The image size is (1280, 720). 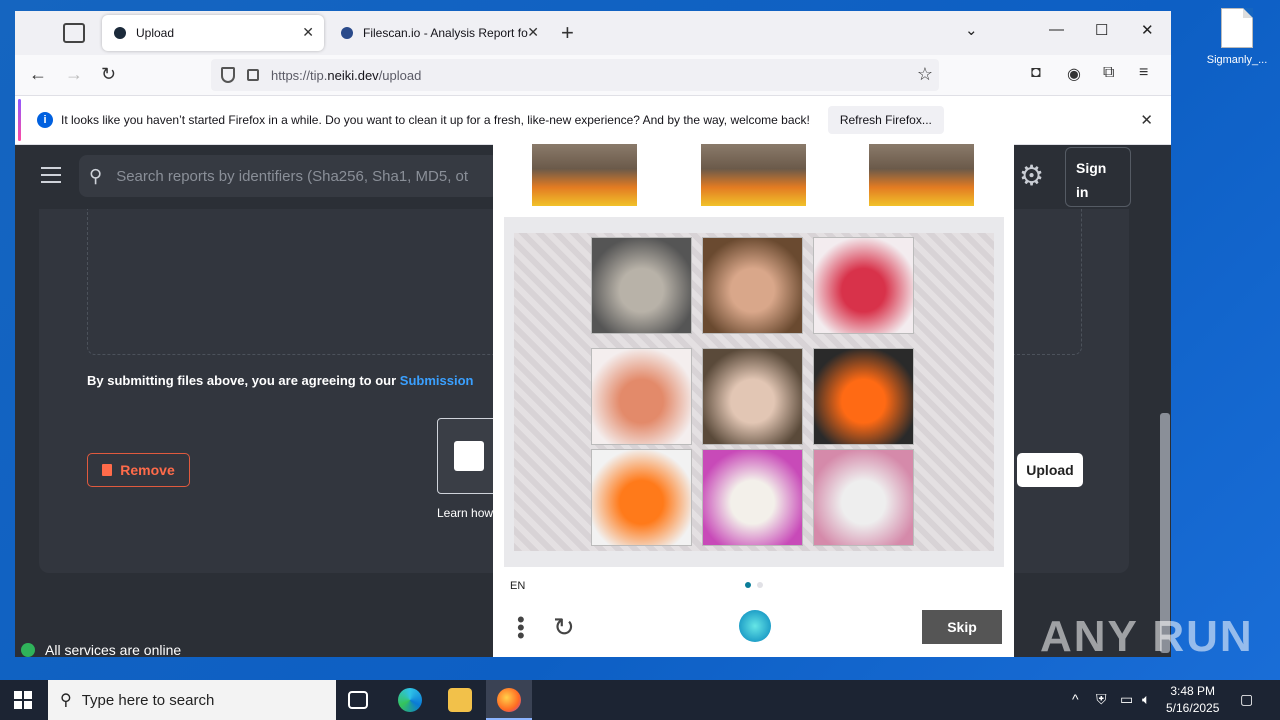 I want to click on service-status: All services are online, so click(x=101, y=649).